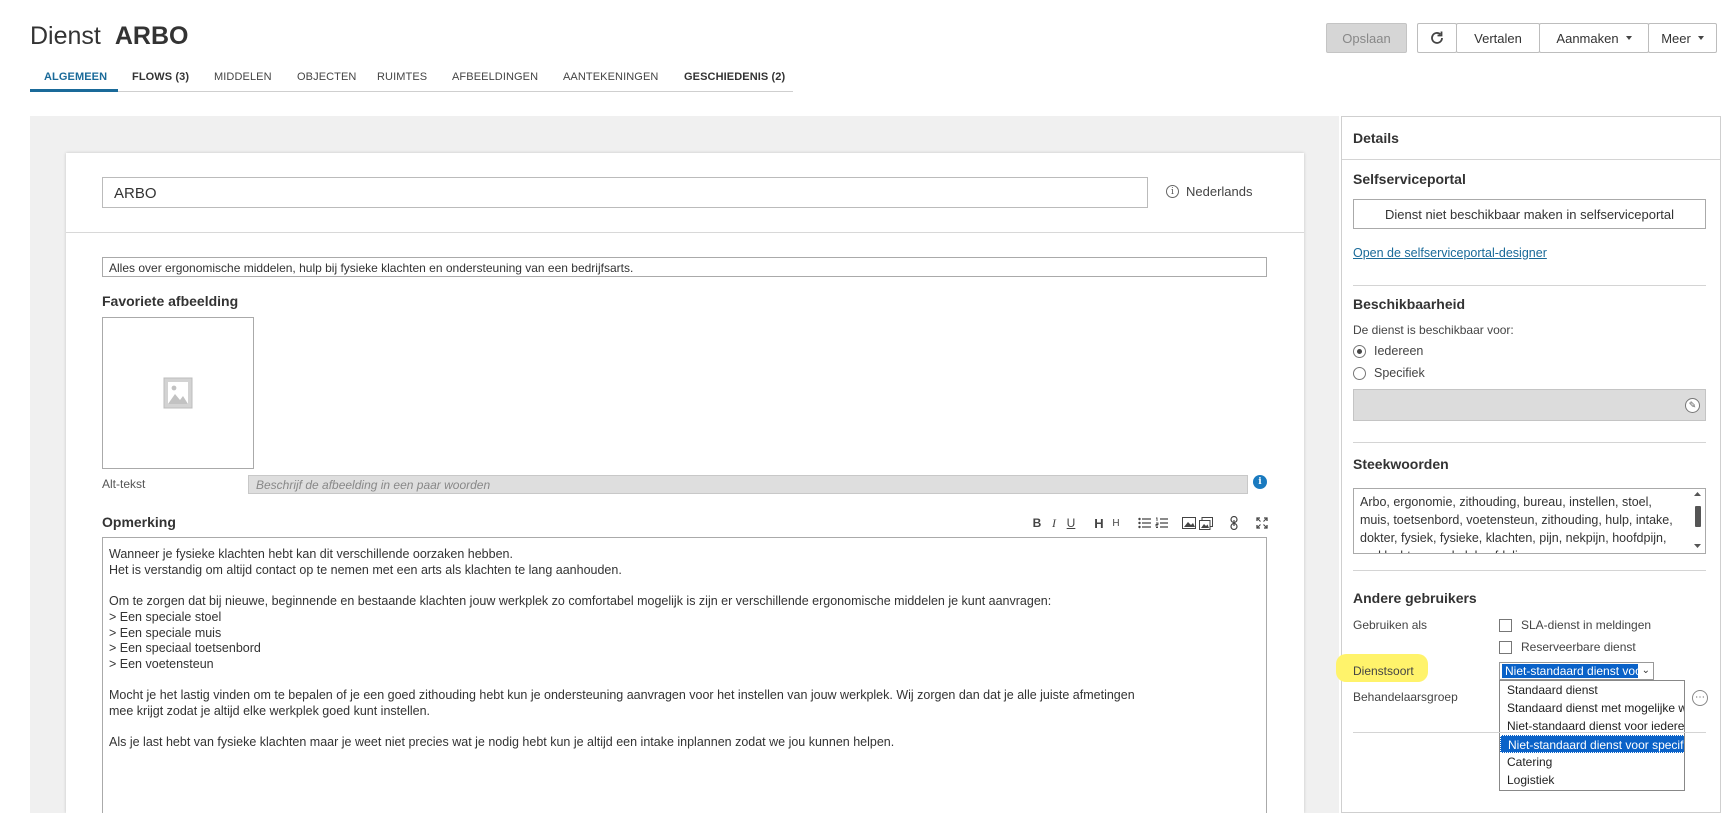 The image size is (1721, 813). I want to click on tab-middelen: MIDDELEN, so click(243, 77).